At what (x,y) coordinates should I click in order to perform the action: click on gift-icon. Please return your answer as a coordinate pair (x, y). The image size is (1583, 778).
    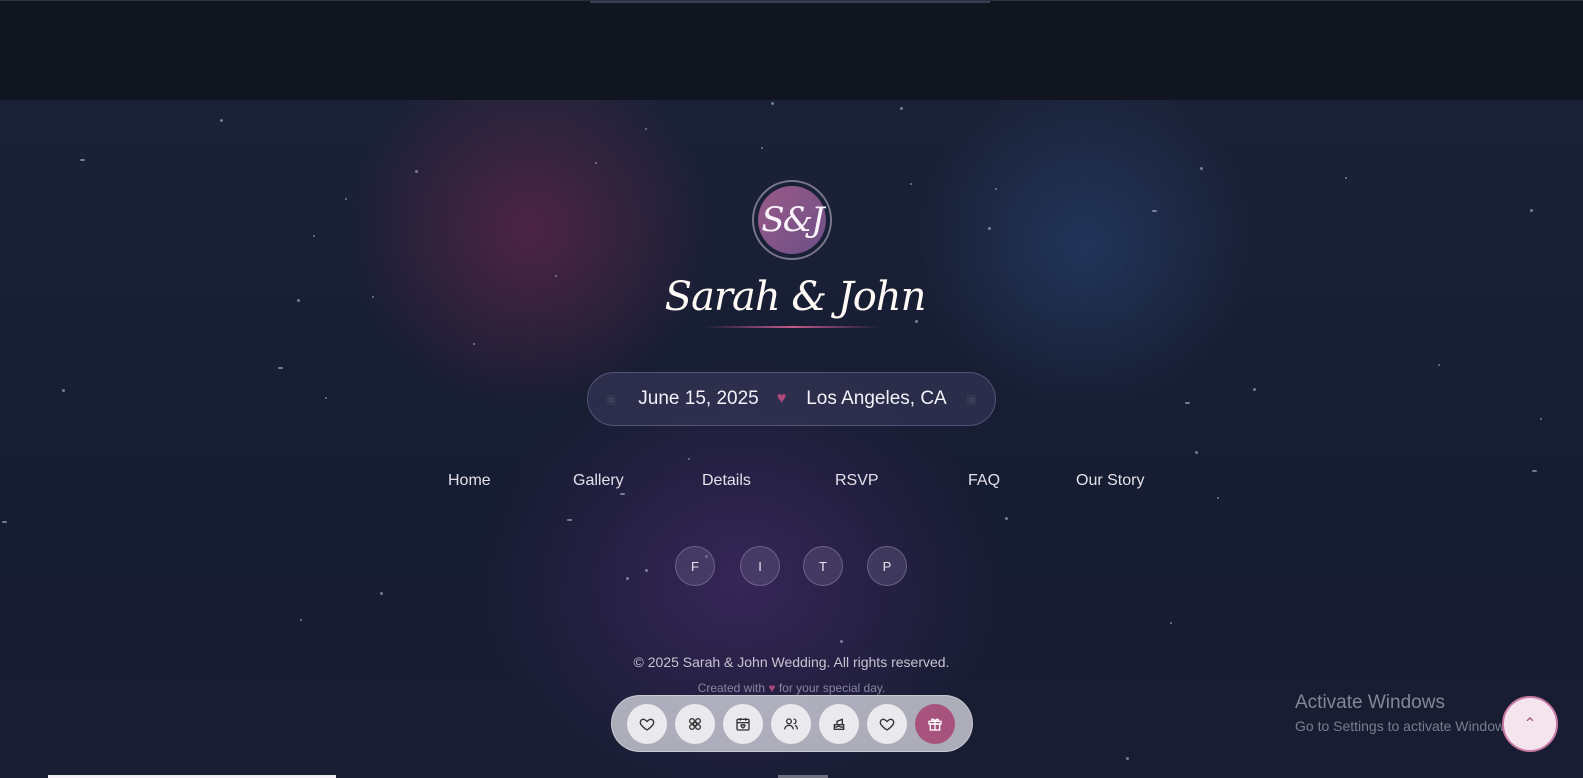
    Looking at the image, I should click on (935, 724).